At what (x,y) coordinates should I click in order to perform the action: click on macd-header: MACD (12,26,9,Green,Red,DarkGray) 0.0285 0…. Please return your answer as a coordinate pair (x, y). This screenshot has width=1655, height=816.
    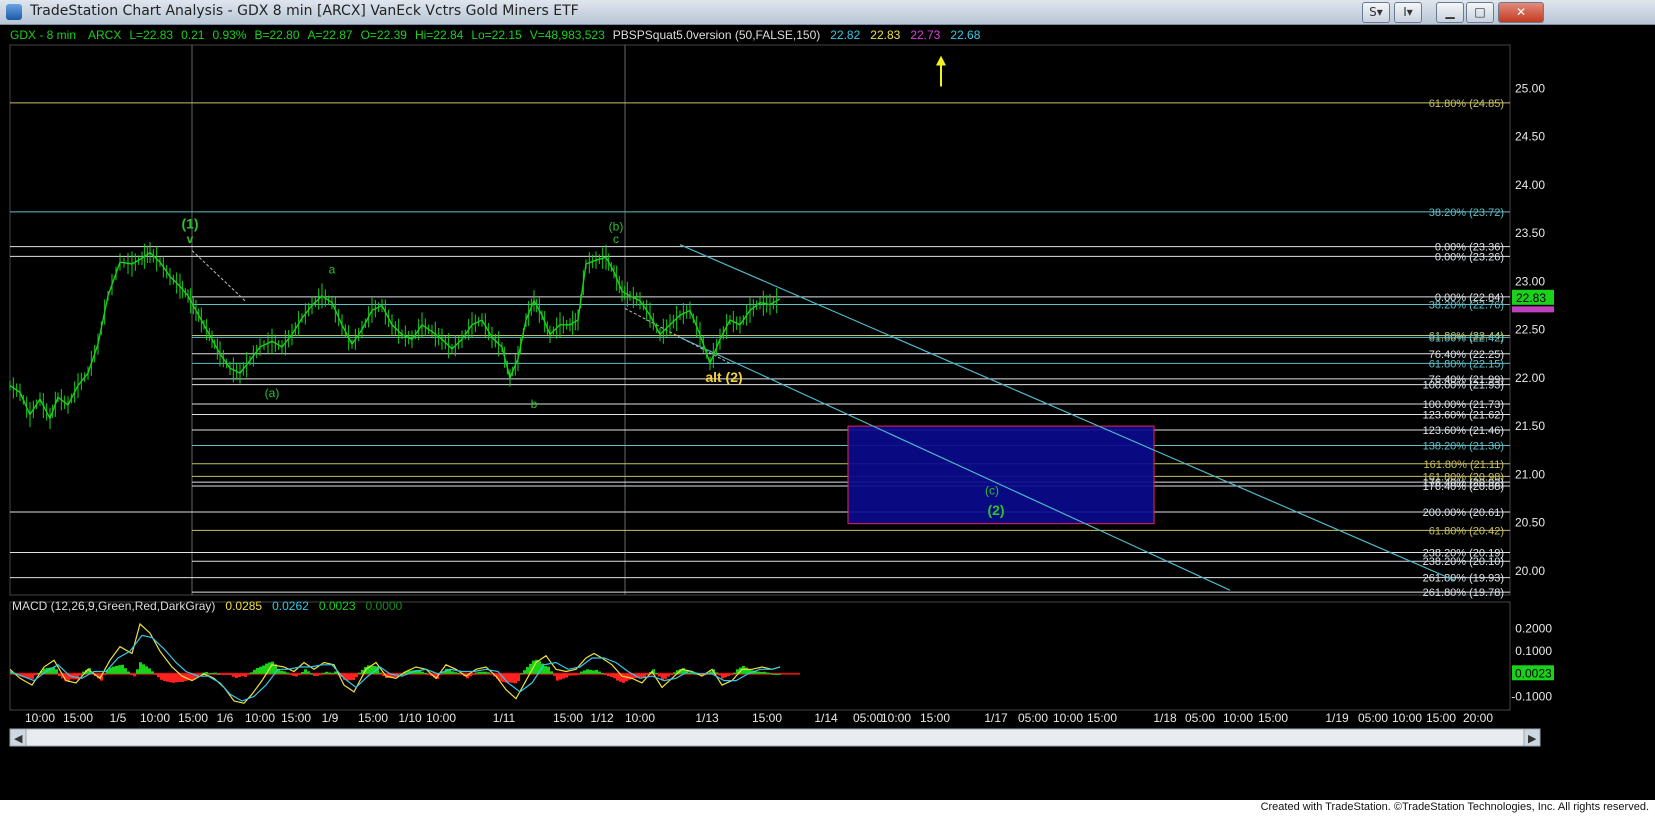
    Looking at the image, I should click on (207, 606).